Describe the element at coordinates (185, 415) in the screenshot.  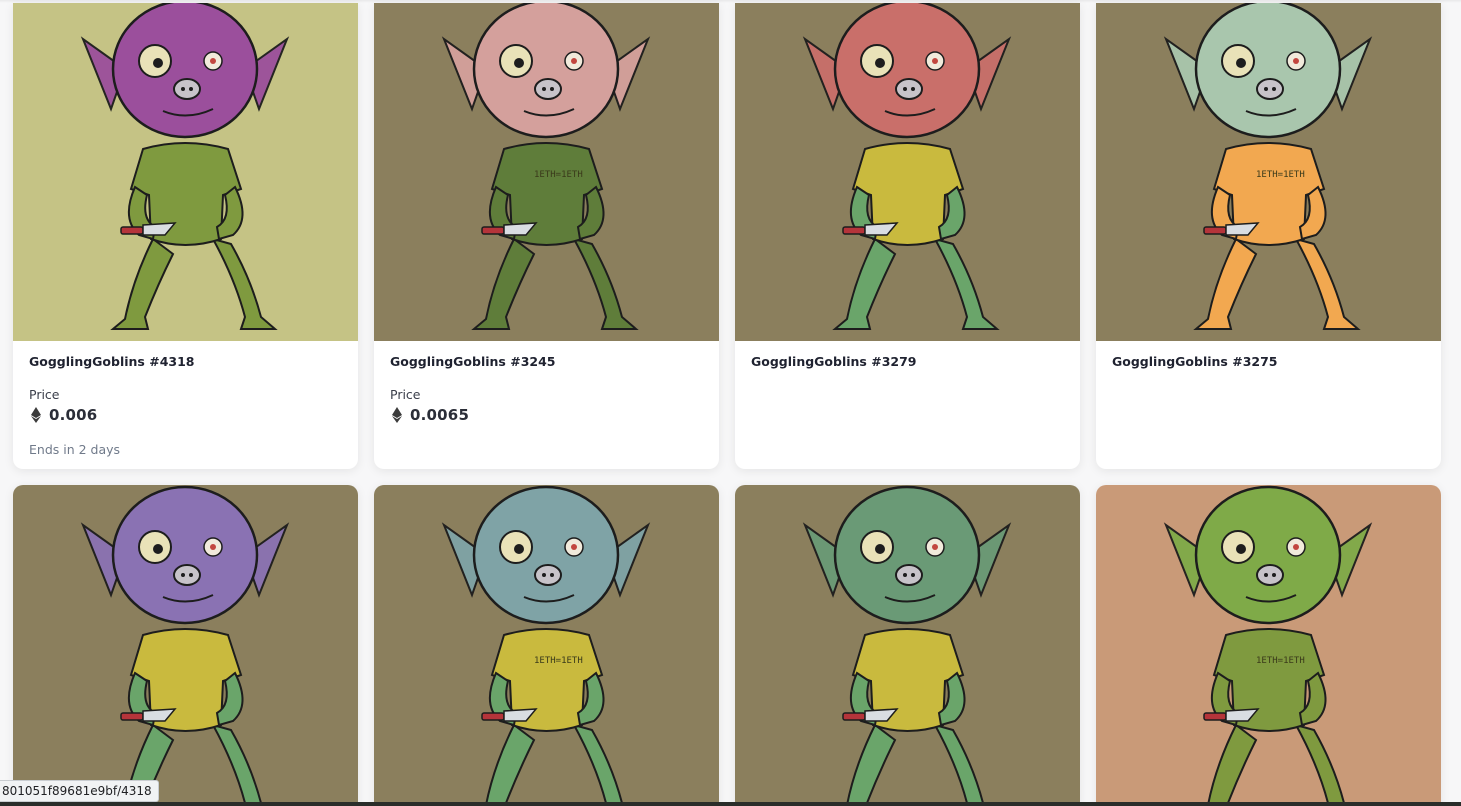
I see `price-row: 0.006` at that location.